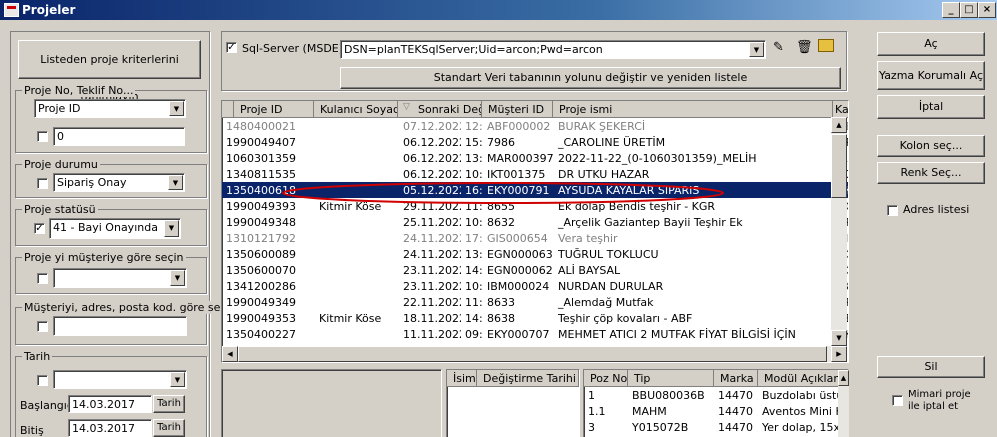 The height and width of the screenshot is (437, 997). What do you see at coordinates (169, 404) in the screenshot?
I see `start-date-button: Tarih` at bounding box center [169, 404].